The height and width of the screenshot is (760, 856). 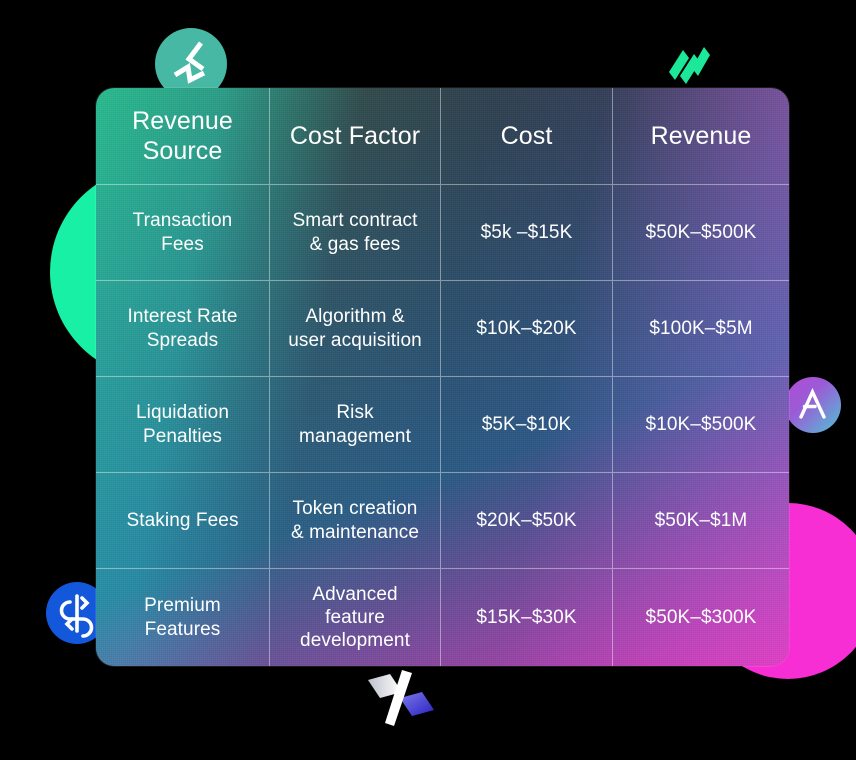 What do you see at coordinates (182, 151) in the screenshot?
I see `header-line: Source` at bounding box center [182, 151].